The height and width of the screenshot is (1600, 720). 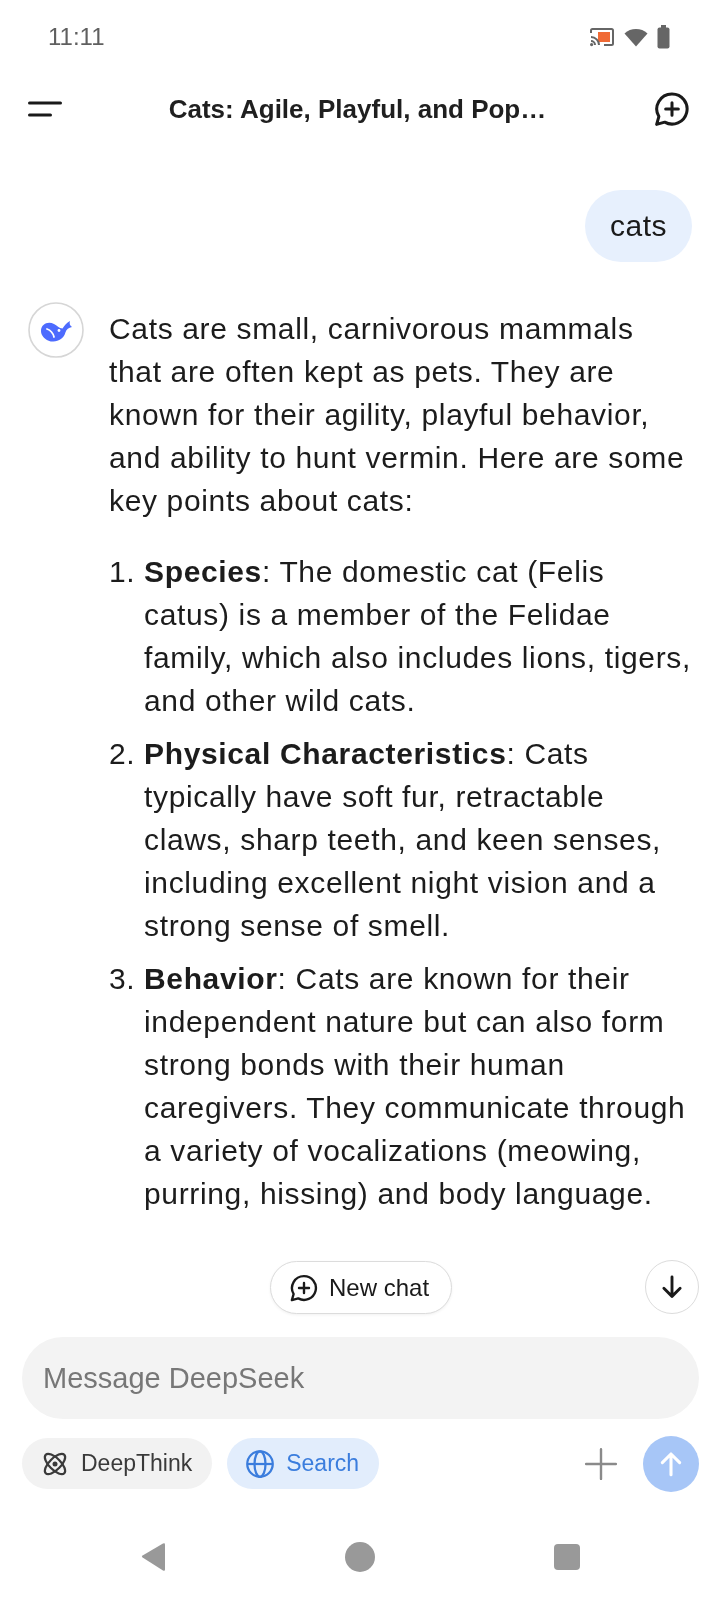 I want to click on list-item-text: Behavior: Cats are known for their independent nature but can also form strong bonds with their human caregivers. They communicate through a variety of vocalizations (meowing, purring, hissing) and body language., so click(x=415, y=1086).